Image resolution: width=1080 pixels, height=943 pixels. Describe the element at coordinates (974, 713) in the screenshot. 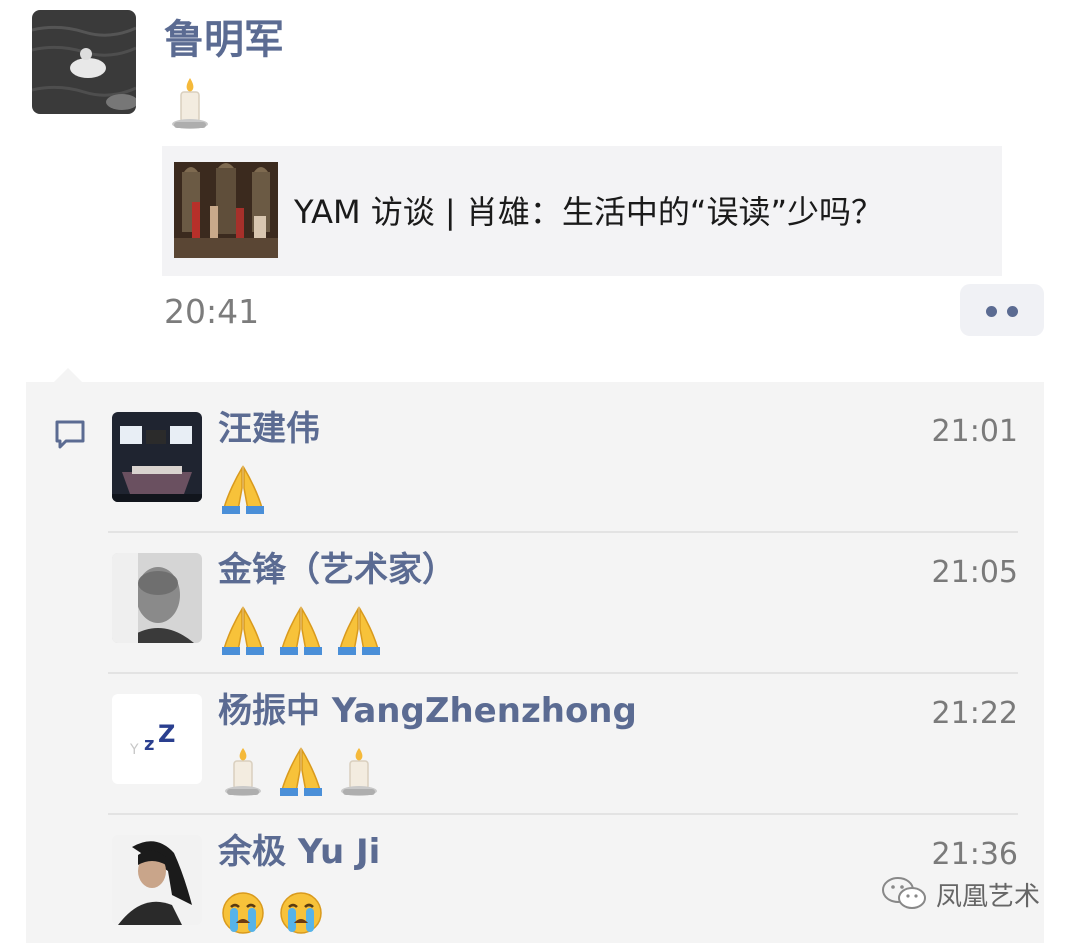

I see `comment-timestamp: 21:22` at that location.